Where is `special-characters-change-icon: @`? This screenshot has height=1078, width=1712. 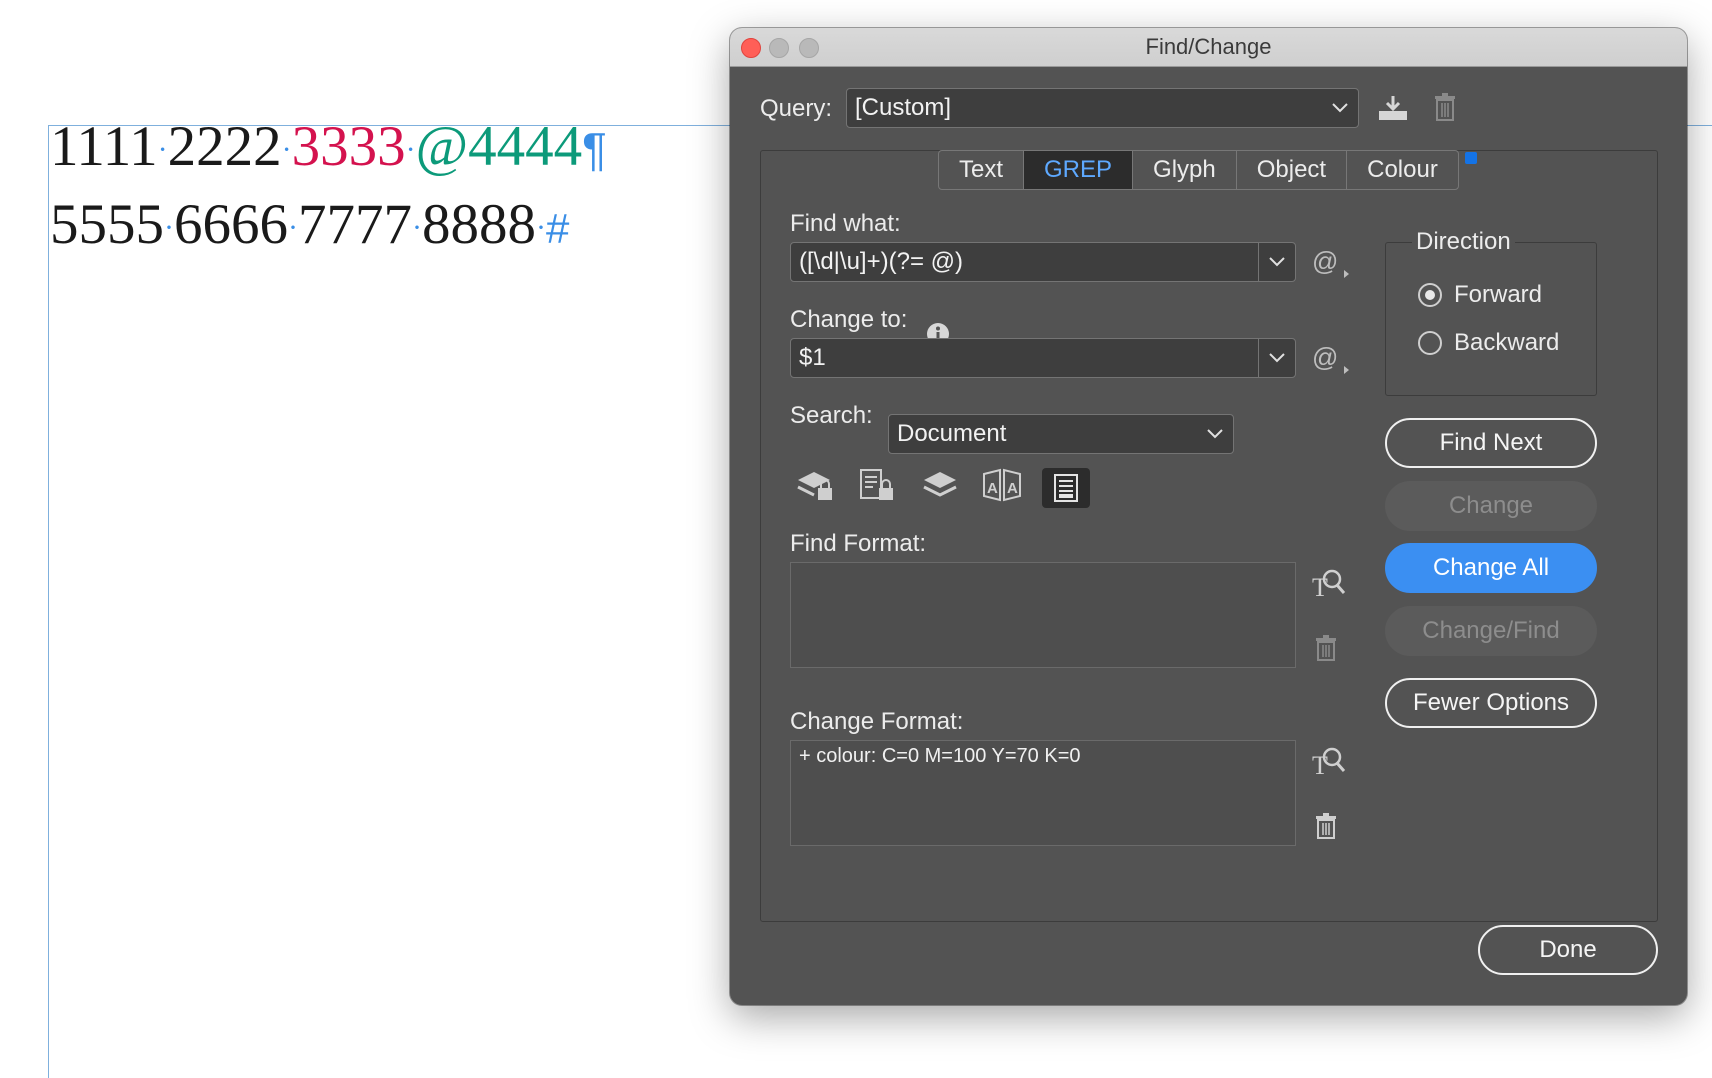 special-characters-change-icon: @ is located at coordinates (1332, 361).